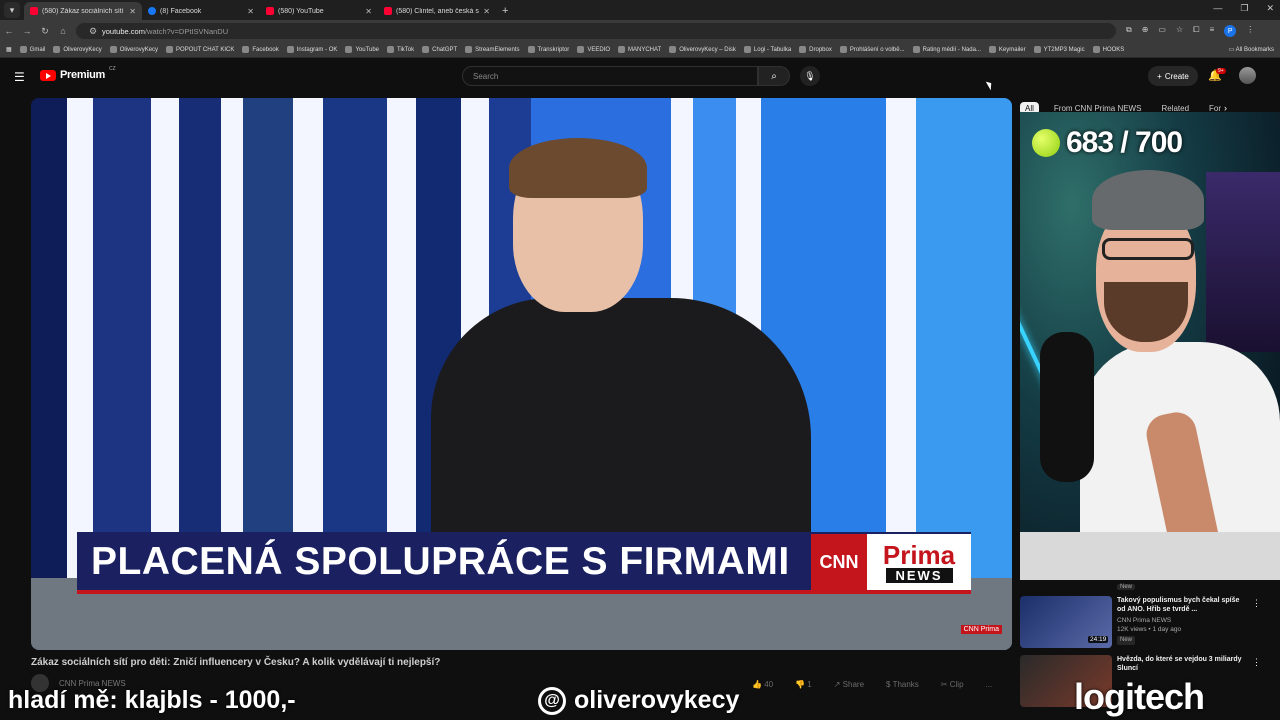  What do you see at coordinates (311, 49) in the screenshot?
I see `bookmark-item: Instagram - OK` at bounding box center [311, 49].